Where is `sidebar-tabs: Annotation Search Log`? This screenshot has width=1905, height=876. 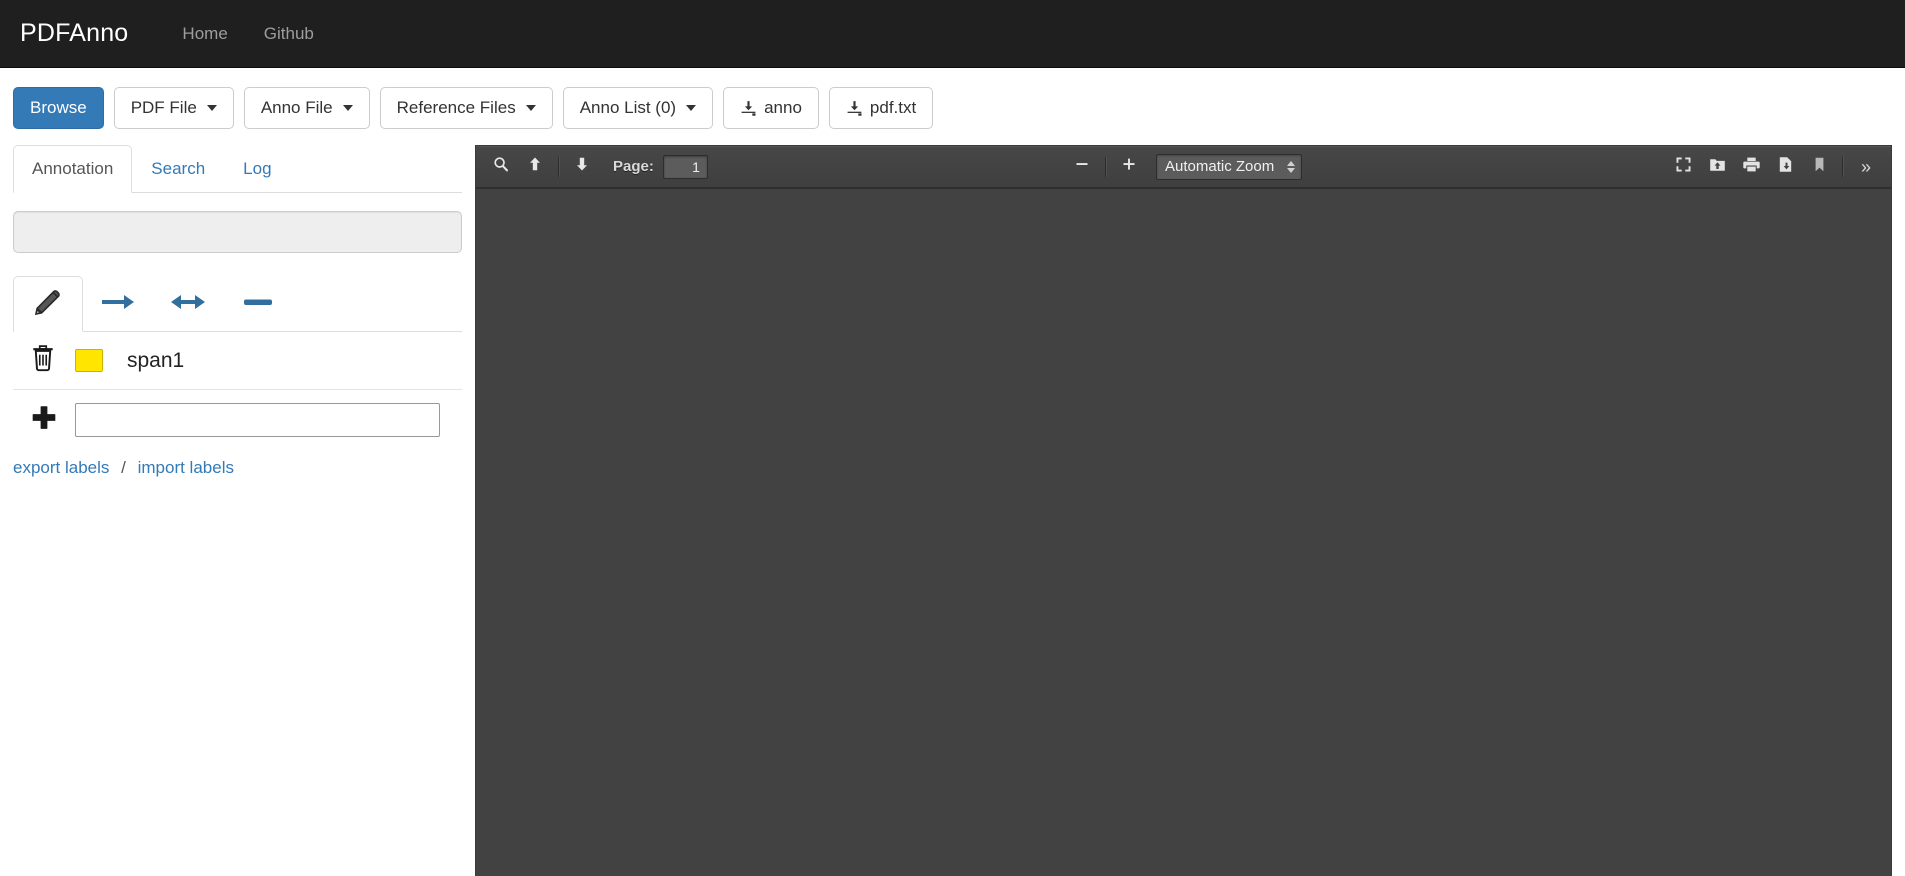
sidebar-tabs: Annotation Search Log is located at coordinates (237, 169).